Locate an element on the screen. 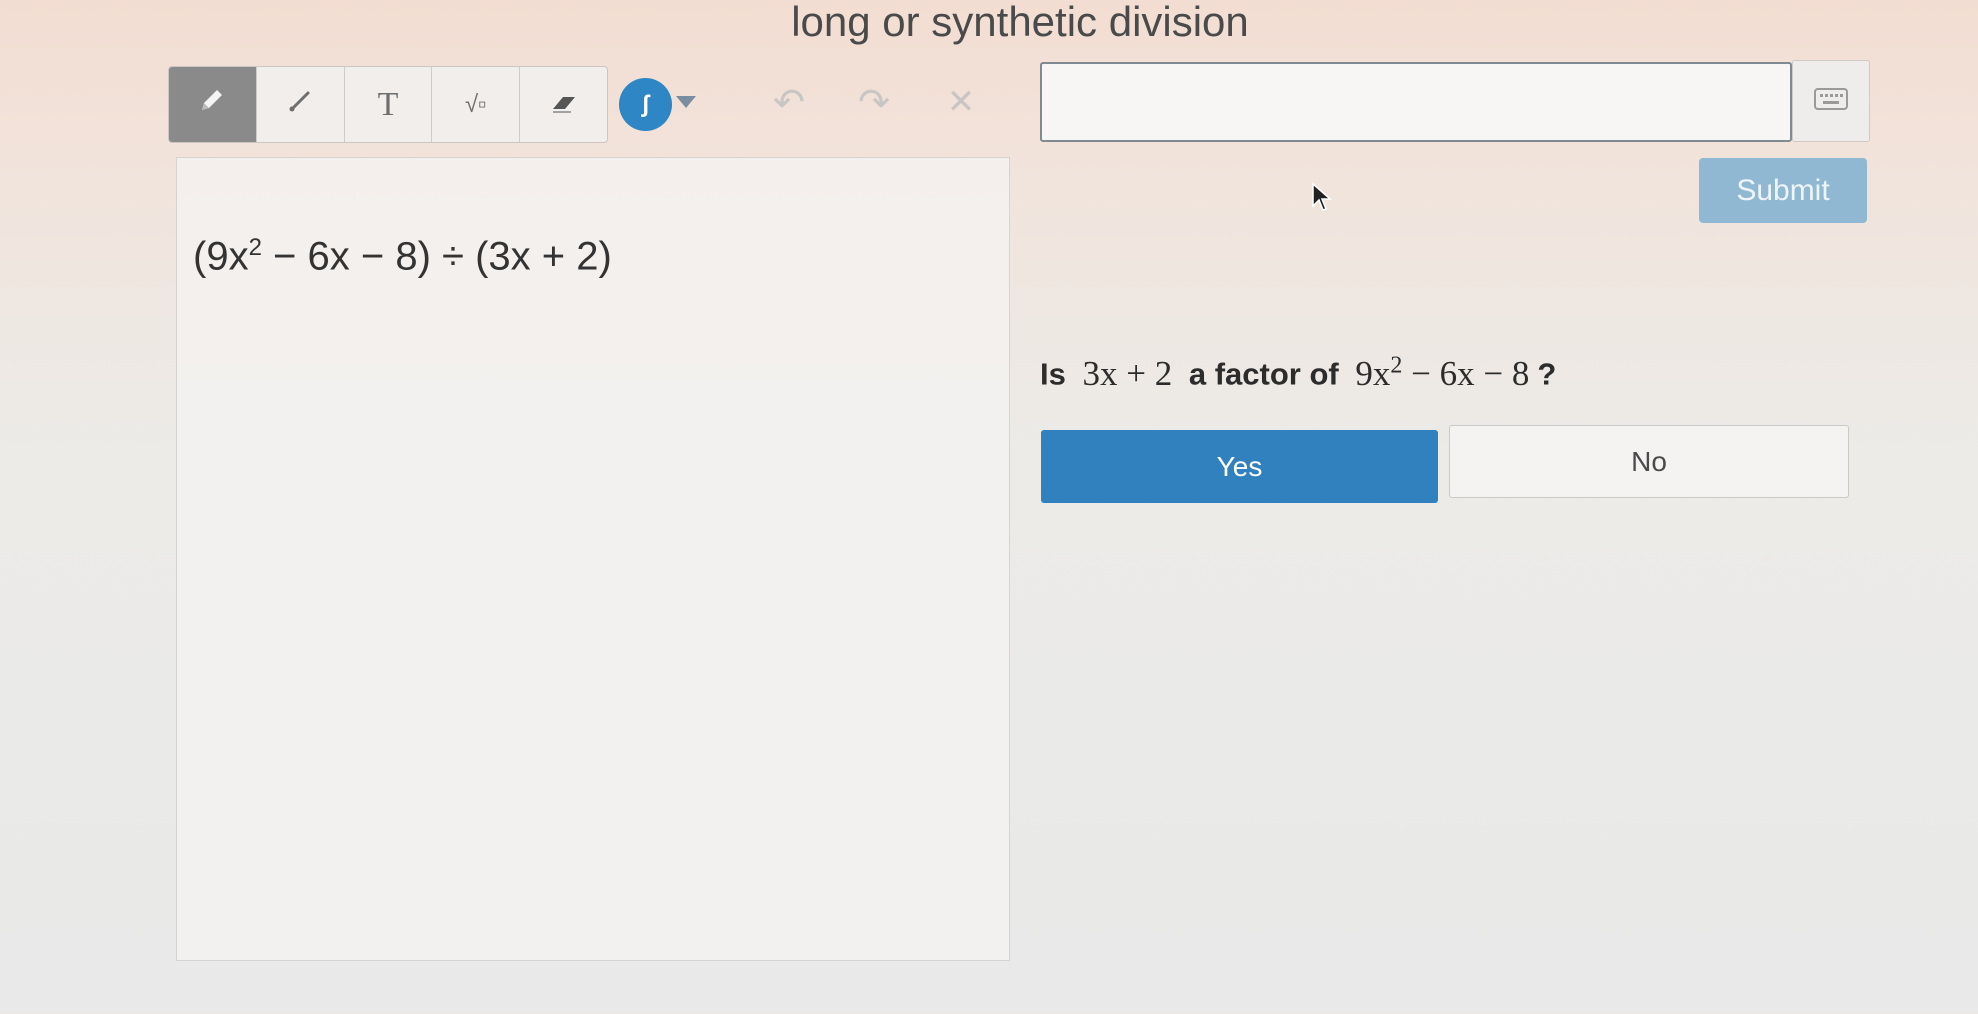 This screenshot has width=1978, height=1014. eraser-icon is located at coordinates (564, 104).